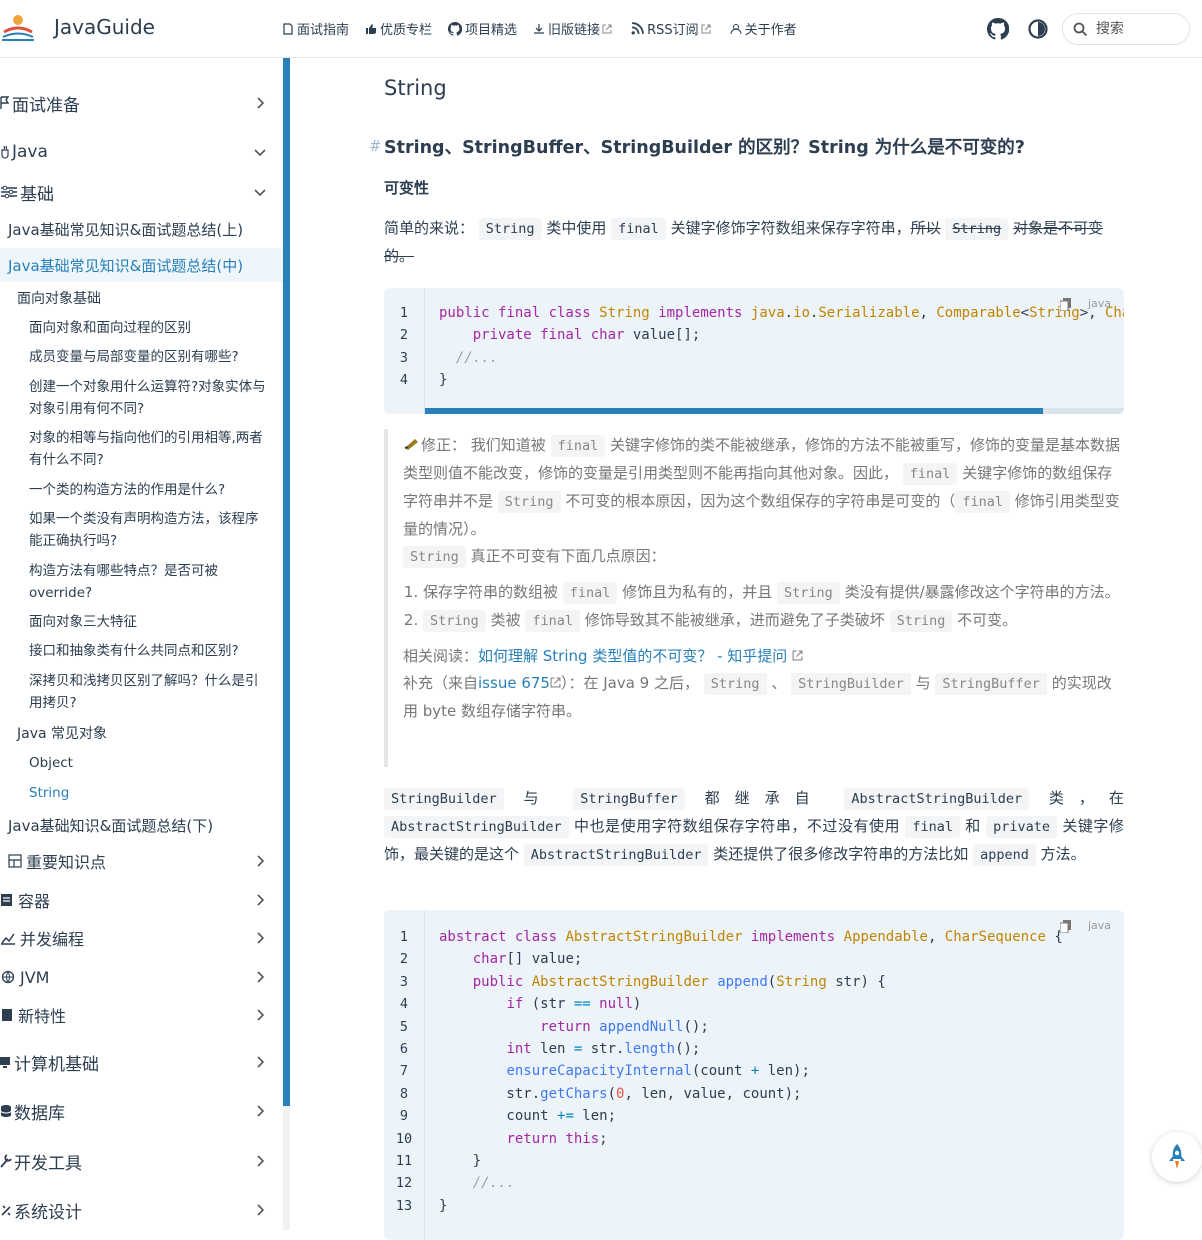 The image size is (1202, 1240). I want to click on text: 补充（来自, so click(441, 683).